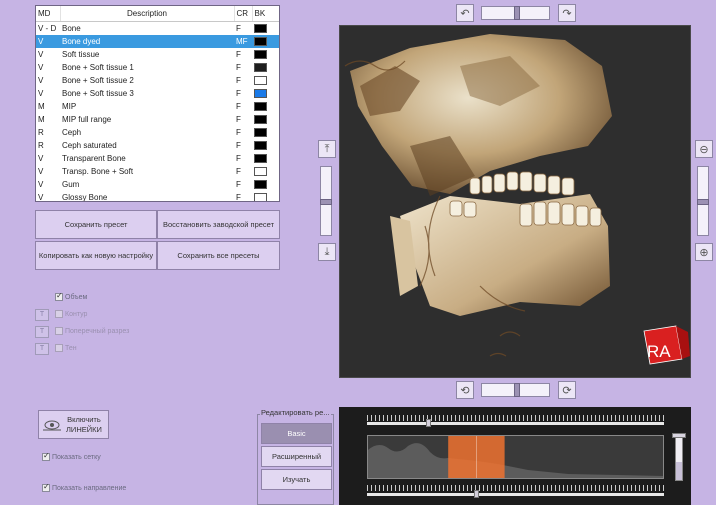 This screenshot has height=505, width=716. What do you see at coordinates (42, 349) in the screenshot?
I see `shadow-t-button: T` at bounding box center [42, 349].